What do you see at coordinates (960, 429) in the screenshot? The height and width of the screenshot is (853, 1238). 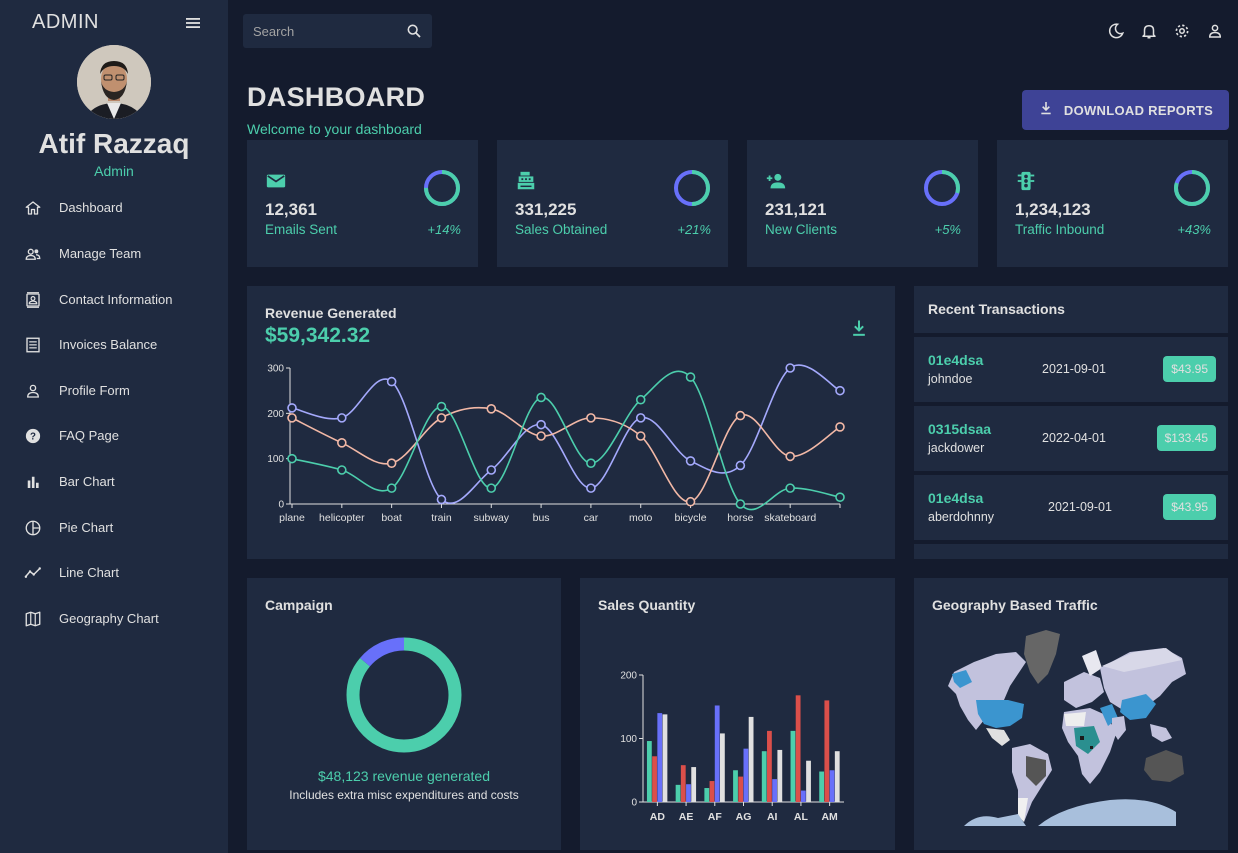 I see `transaction-id: 0315dsaa` at bounding box center [960, 429].